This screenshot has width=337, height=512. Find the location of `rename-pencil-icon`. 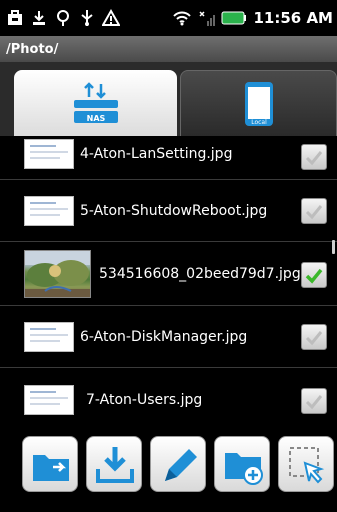

rename-pencil-icon is located at coordinates (181, 465).